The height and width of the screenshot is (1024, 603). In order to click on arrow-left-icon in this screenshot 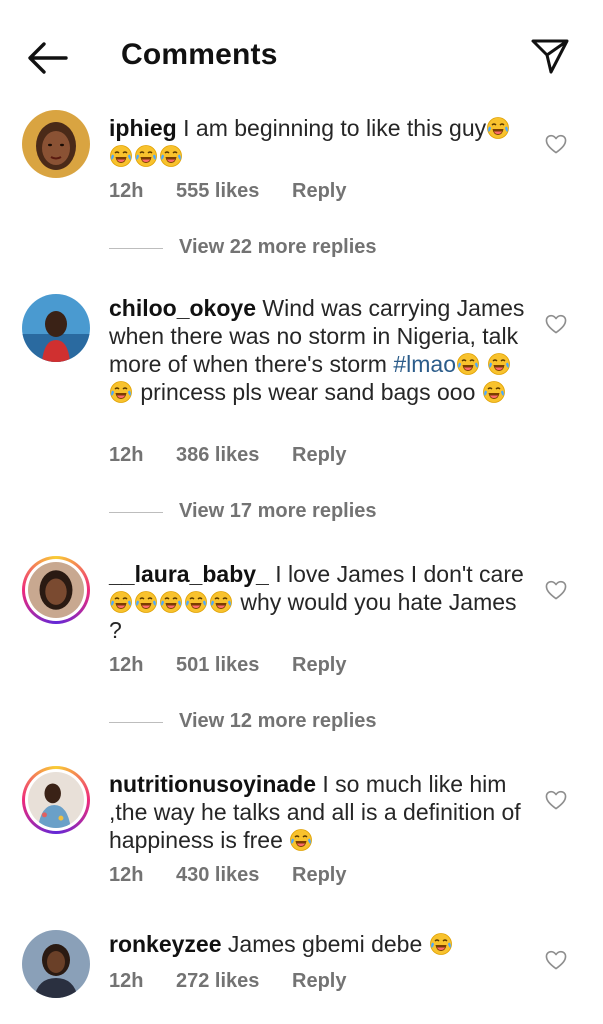, I will do `click(48, 58)`.